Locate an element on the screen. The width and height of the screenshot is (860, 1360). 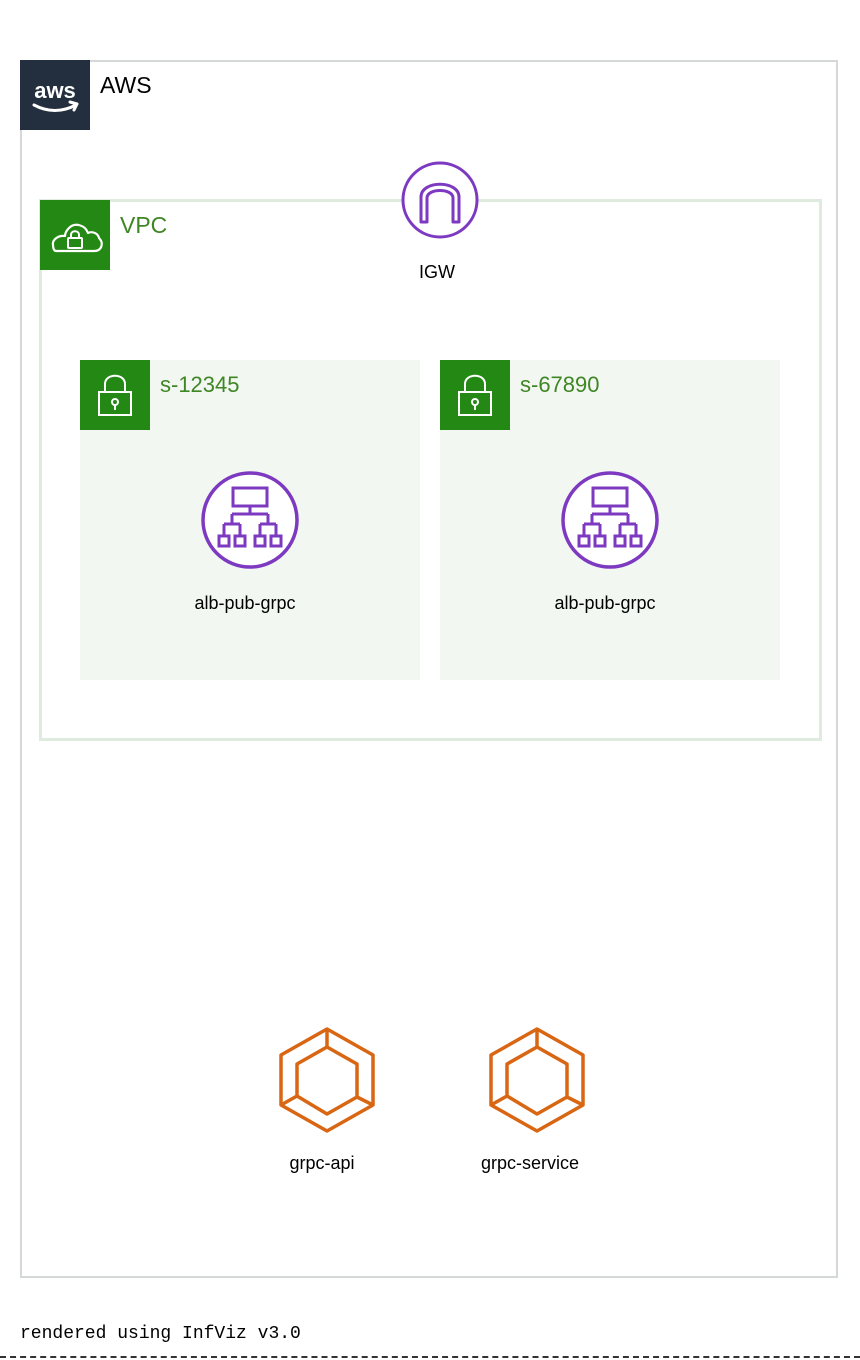
footer-divider is located at coordinates (430, 1357).